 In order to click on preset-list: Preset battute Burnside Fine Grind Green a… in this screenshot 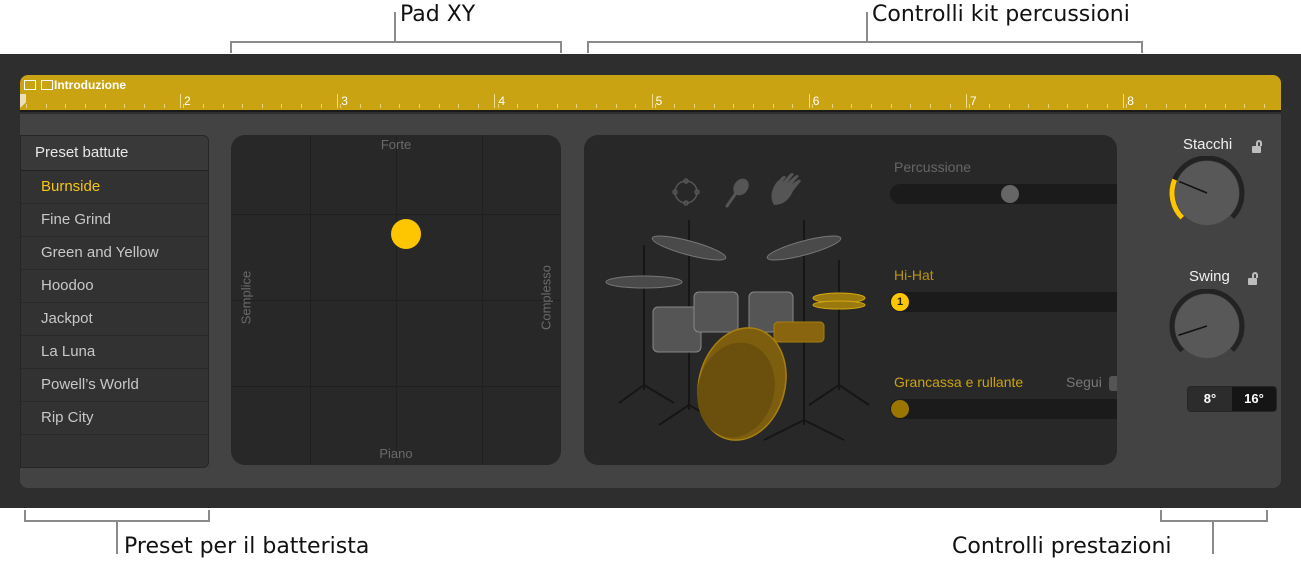, I will do `click(114, 301)`.